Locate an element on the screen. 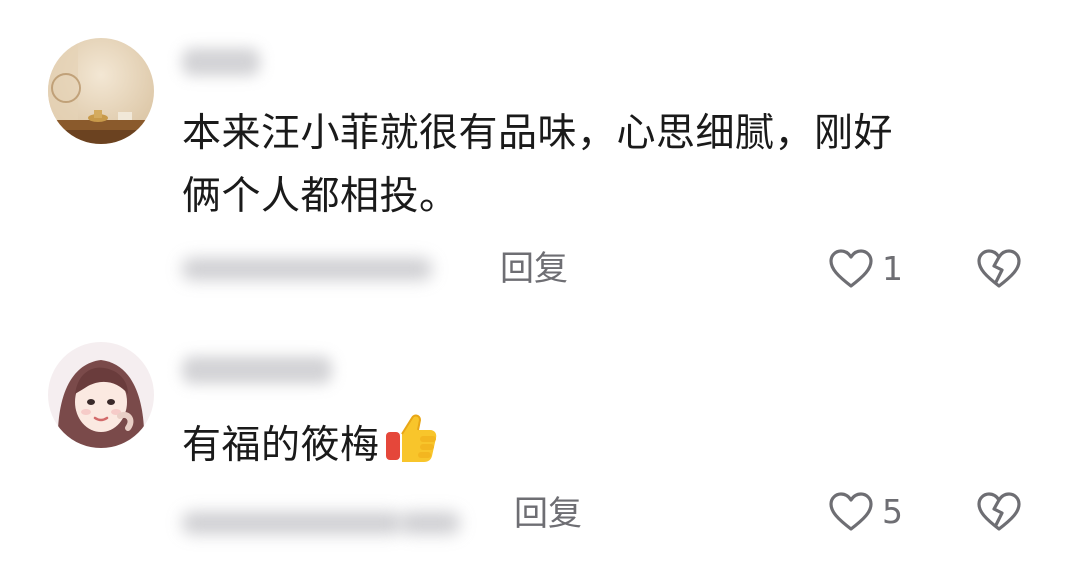  like-count: 5 is located at coordinates (892, 511).